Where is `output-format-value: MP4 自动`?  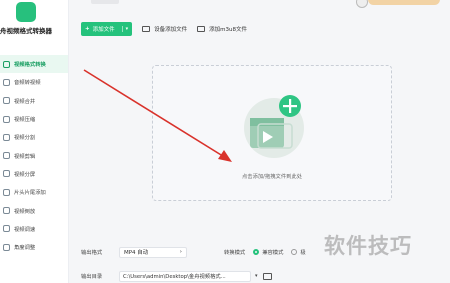
output-format-value: MP4 自动 is located at coordinates (136, 253).